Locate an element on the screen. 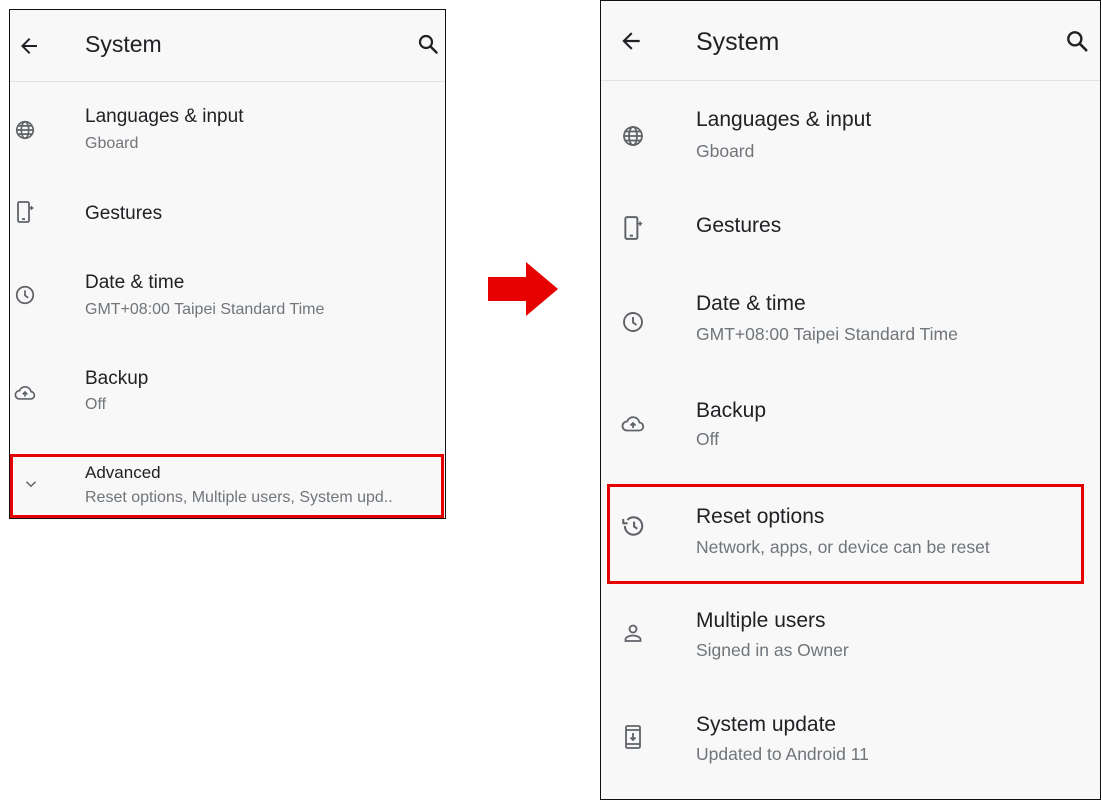 Image resolution: width=1101 pixels, height=800 pixels. setting-label: System update is located at coordinates (766, 724).